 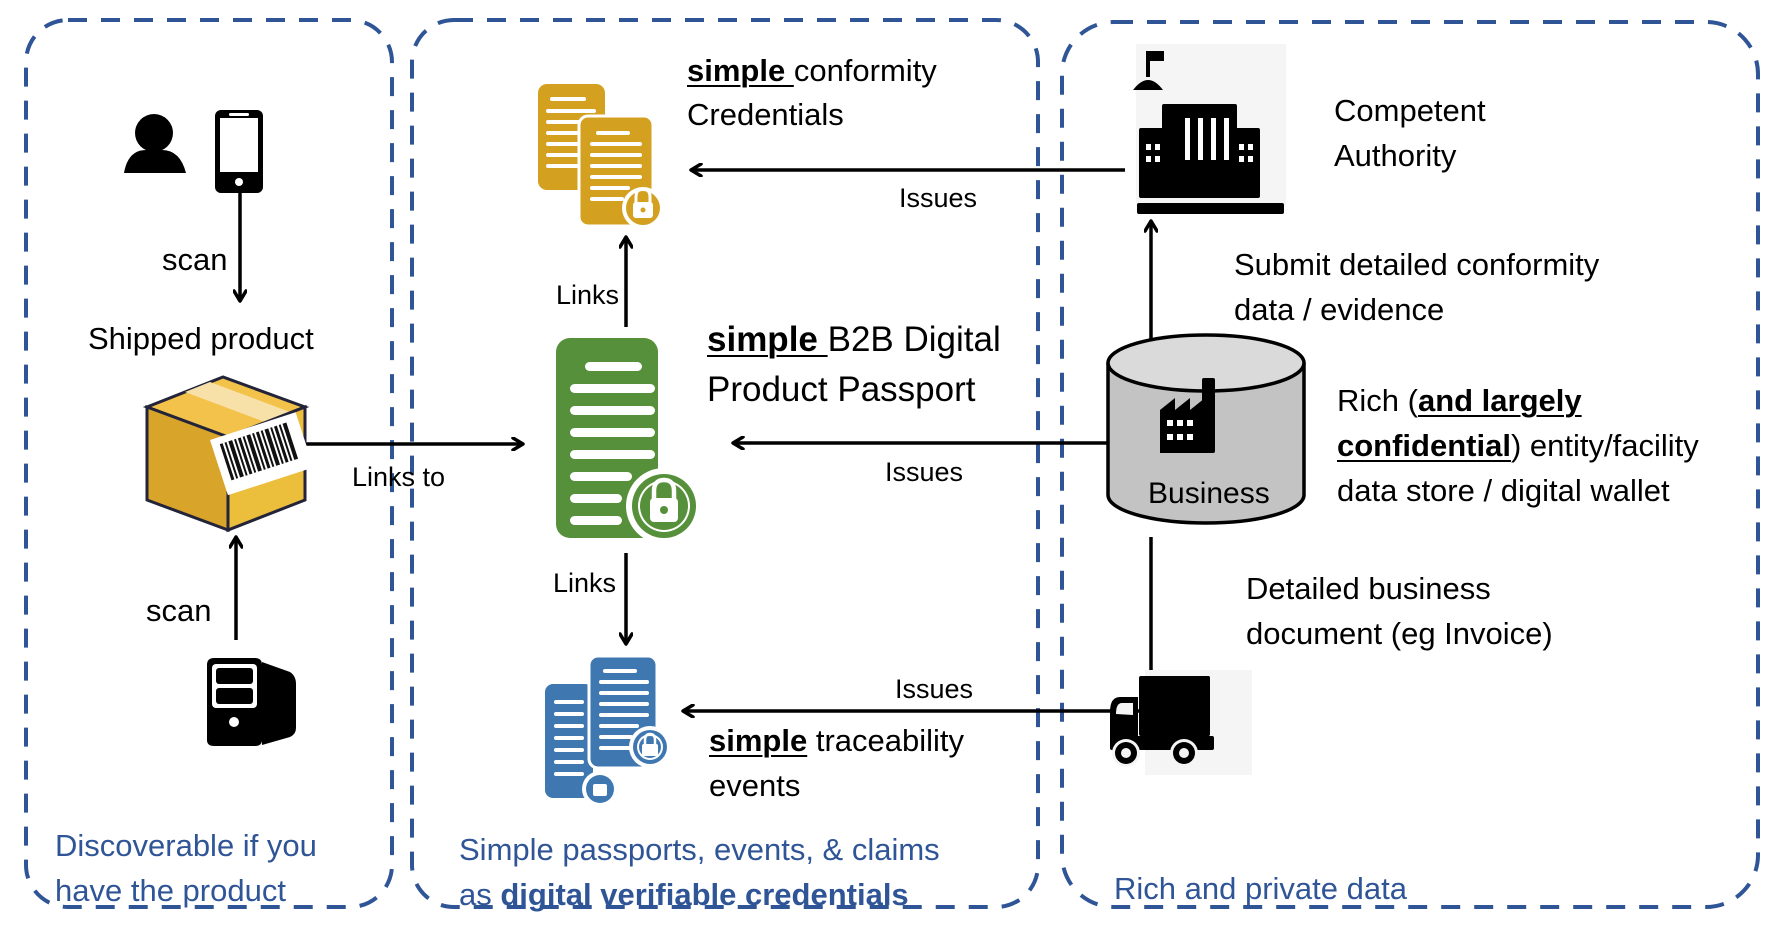 I want to click on business-label: Business, so click(x=1209, y=493).